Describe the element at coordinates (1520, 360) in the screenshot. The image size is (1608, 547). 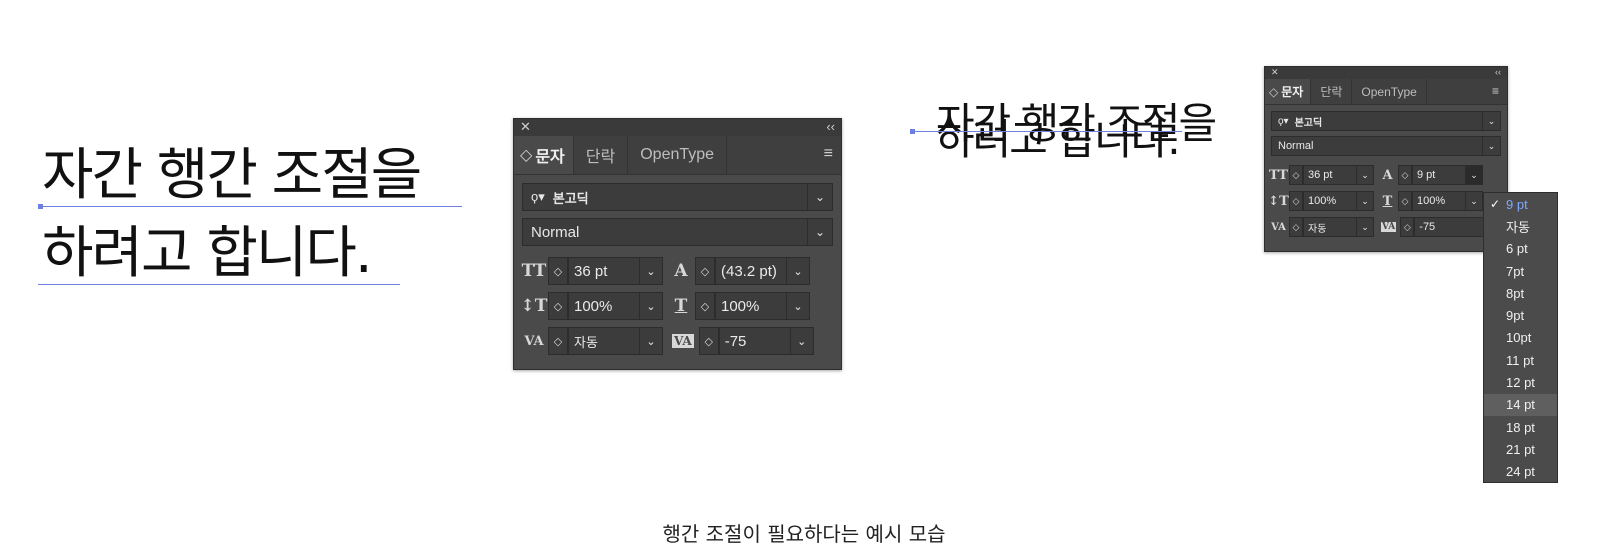
I see `dropdown-item: 11 pt` at that location.